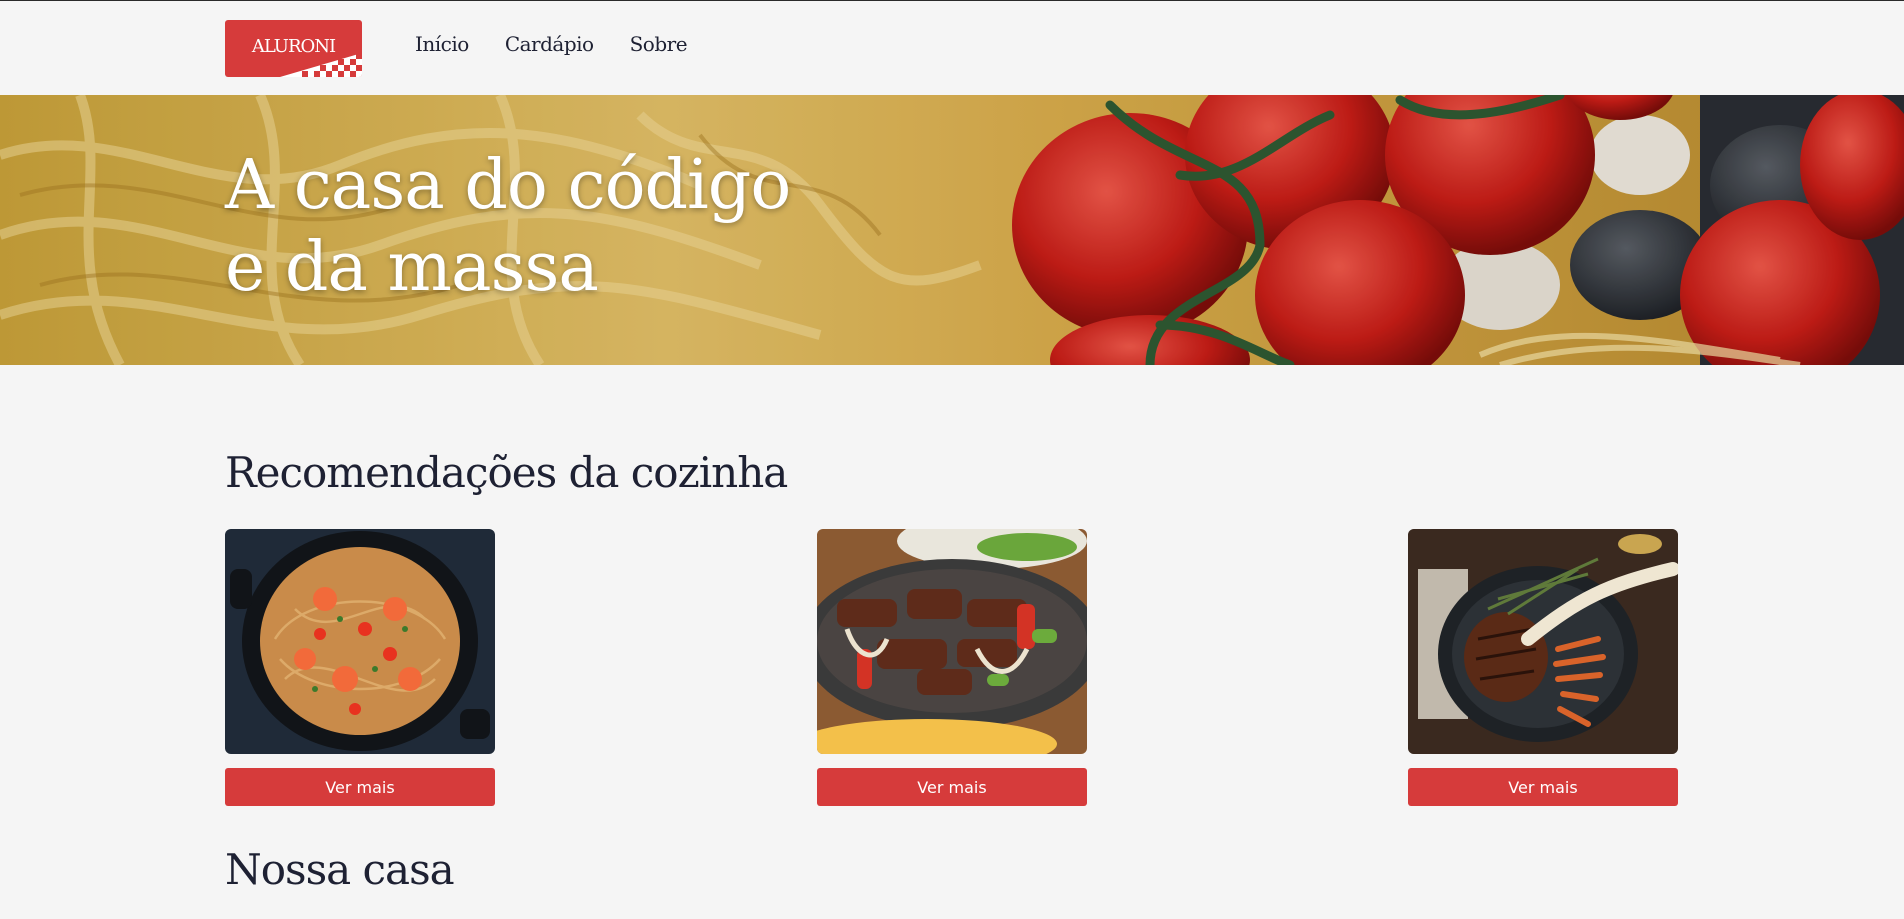 This screenshot has width=1904, height=919. What do you see at coordinates (508, 227) in the screenshot?
I see `hero-title: A casa do código e da massa` at bounding box center [508, 227].